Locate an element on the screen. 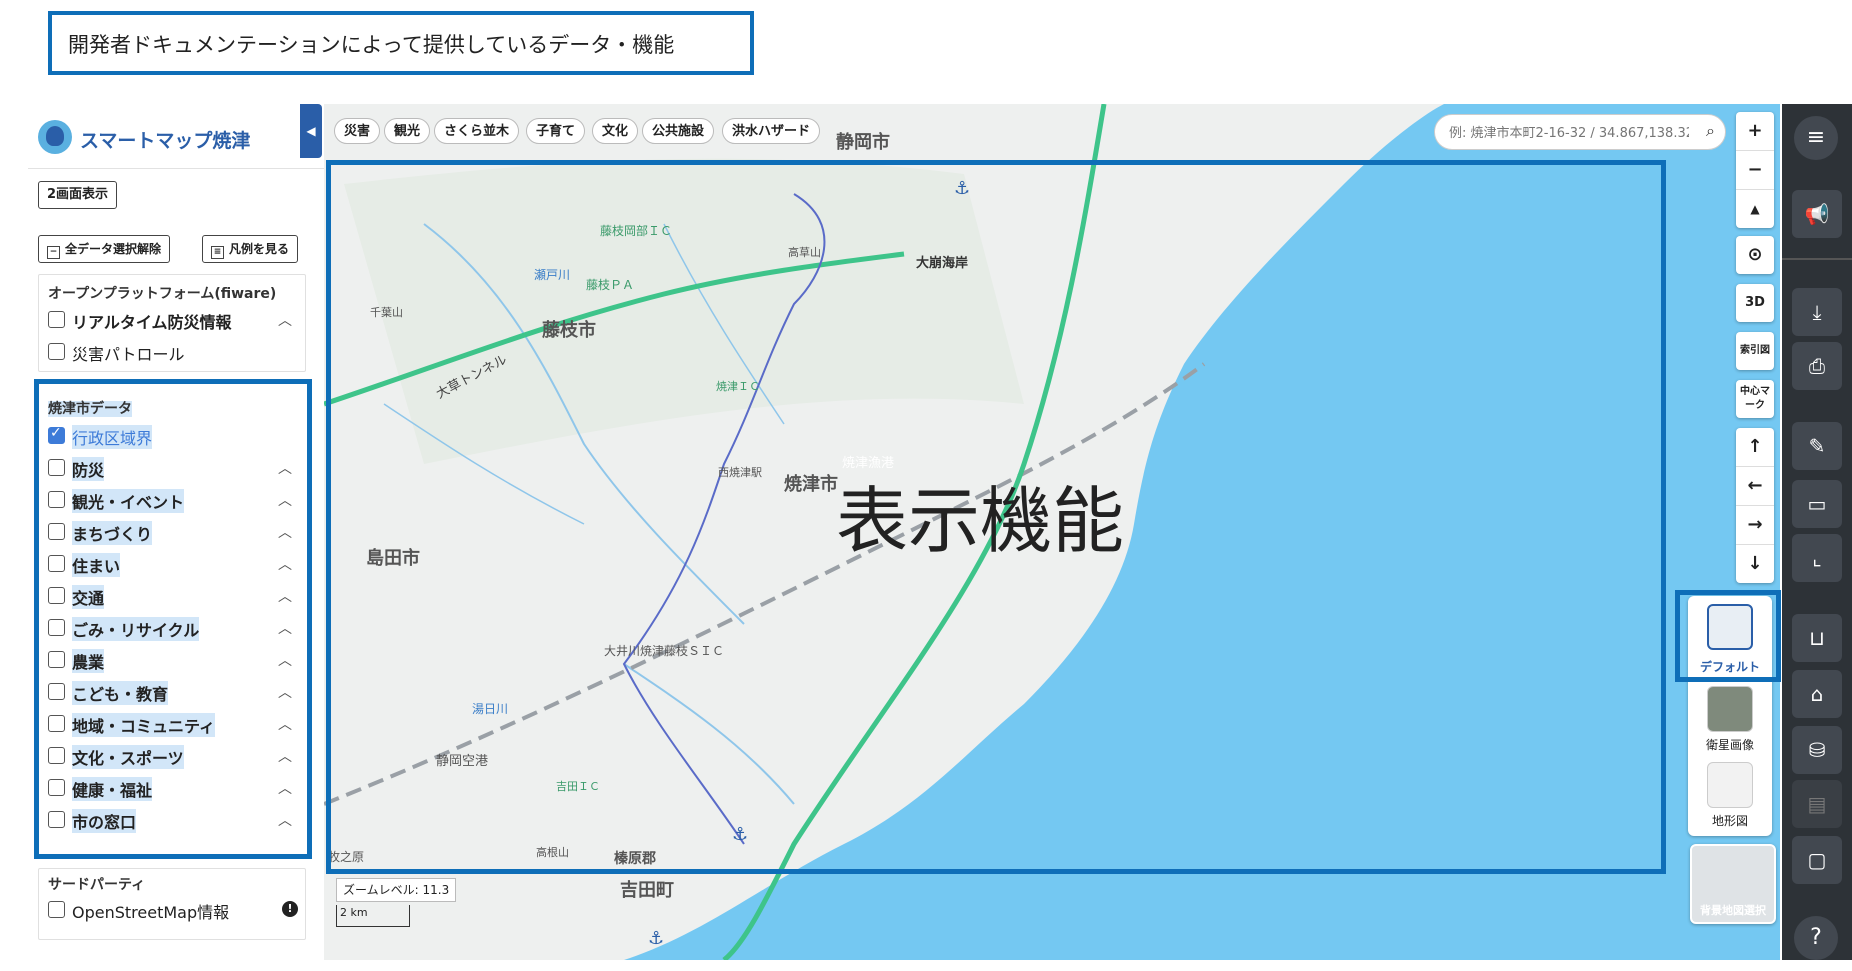 This screenshot has width=1852, height=971. 3d-button: 3D is located at coordinates (1755, 303).